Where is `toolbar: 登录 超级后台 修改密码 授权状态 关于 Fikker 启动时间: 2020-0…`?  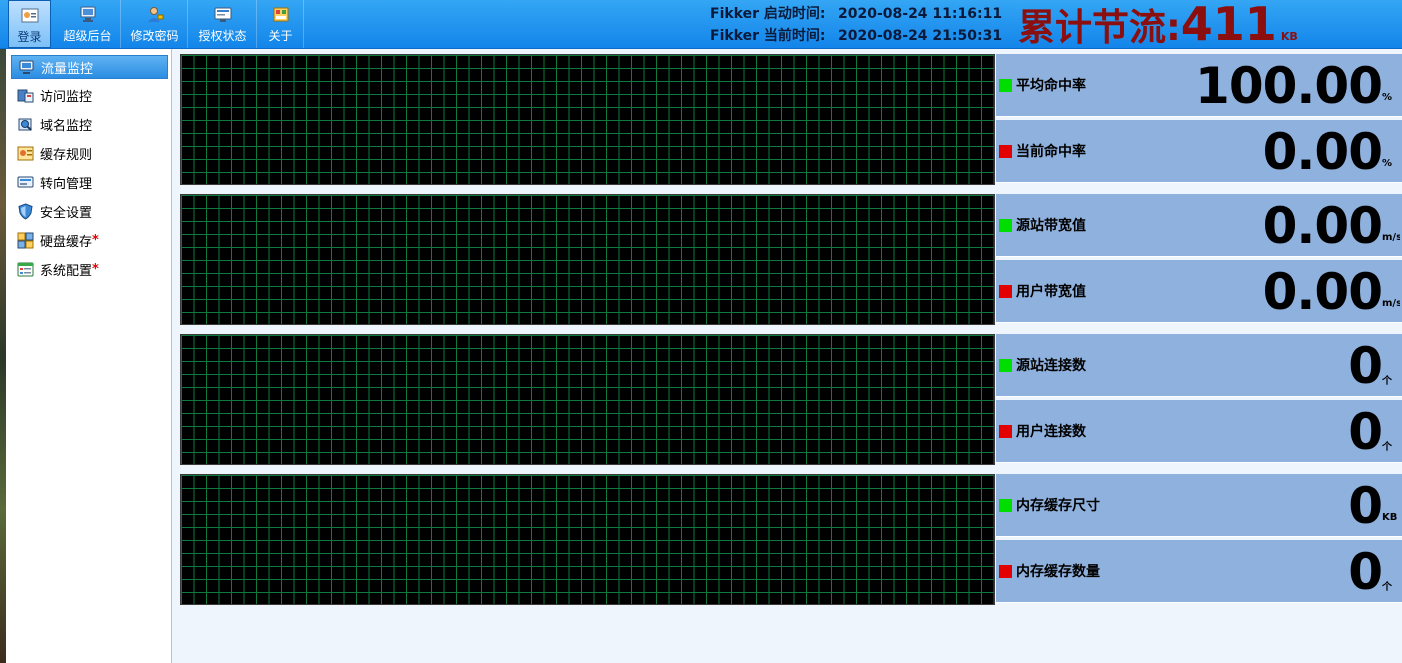
toolbar: 登录 超级后台 修改密码 授权状态 关于 Fikker 启动时间: 2020-0… is located at coordinates (701, 25).